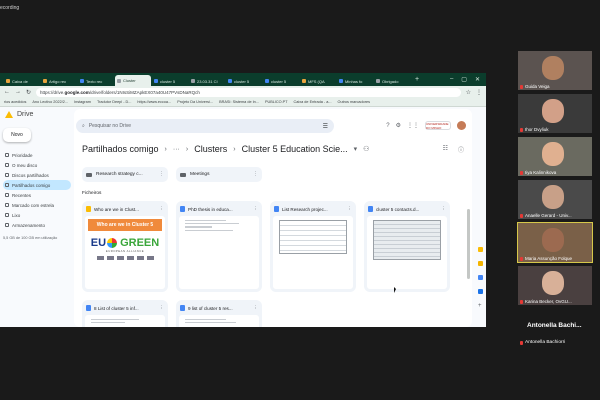  What do you see at coordinates (354, 102) in the screenshot?
I see `bookmark-item: Outros marcadores` at bounding box center [354, 102].